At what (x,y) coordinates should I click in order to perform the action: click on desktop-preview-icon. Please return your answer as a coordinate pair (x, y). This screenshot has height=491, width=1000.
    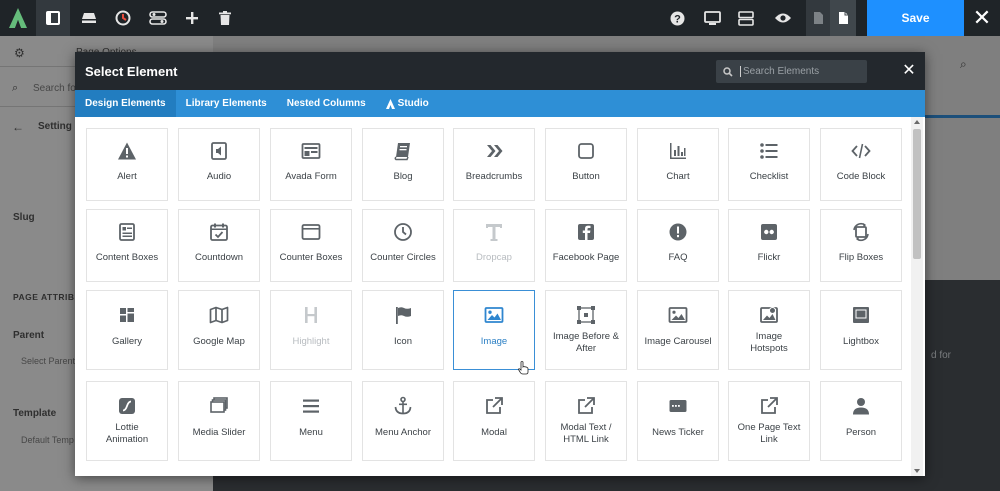
    Looking at the image, I should click on (712, 18).